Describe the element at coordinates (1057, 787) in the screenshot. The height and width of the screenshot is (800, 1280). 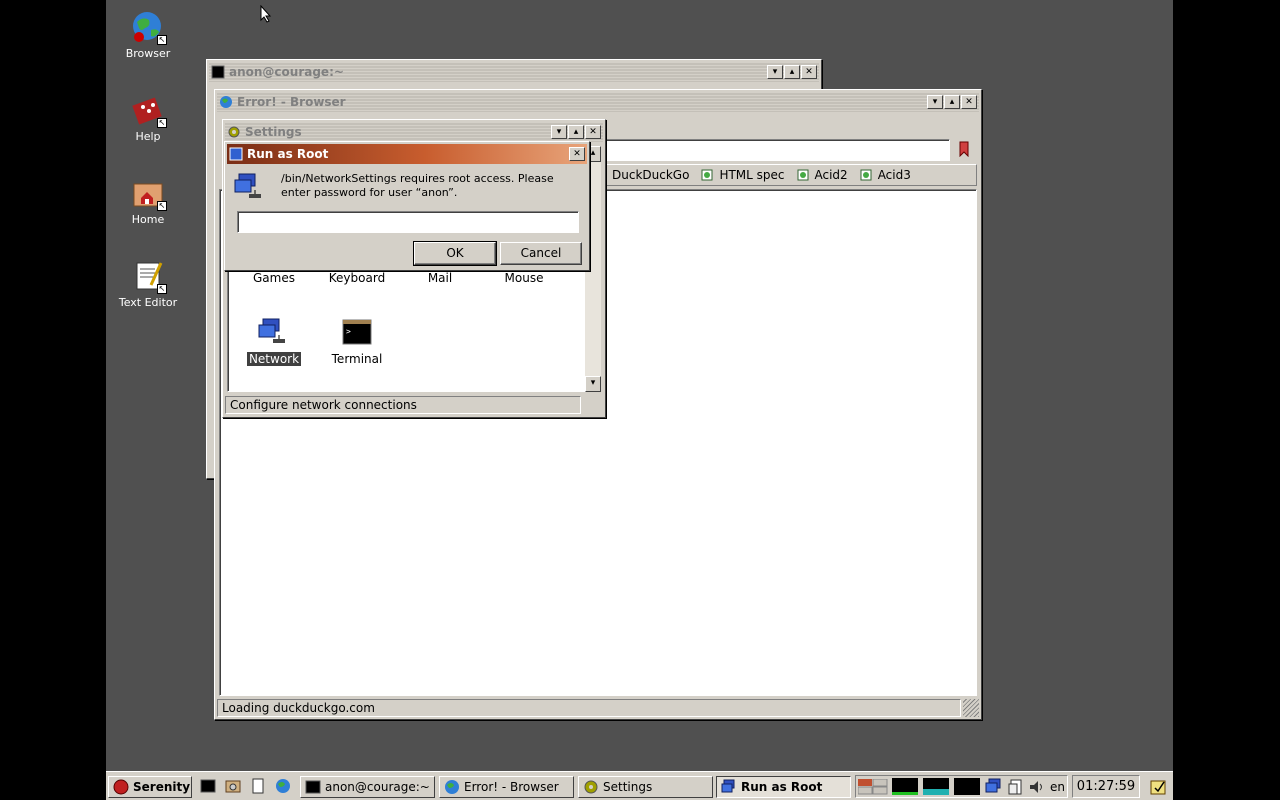
I see `keymap-indicator: en` at that location.